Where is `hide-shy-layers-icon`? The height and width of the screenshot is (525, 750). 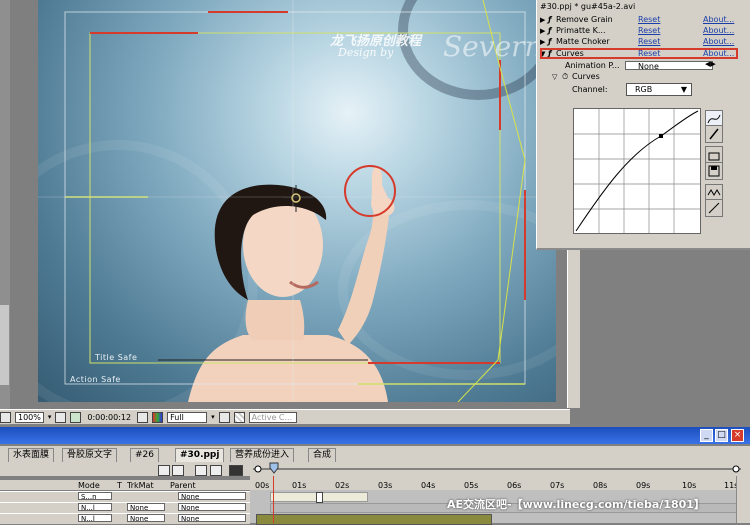
hide-shy-layers-icon is located at coordinates (216, 470).